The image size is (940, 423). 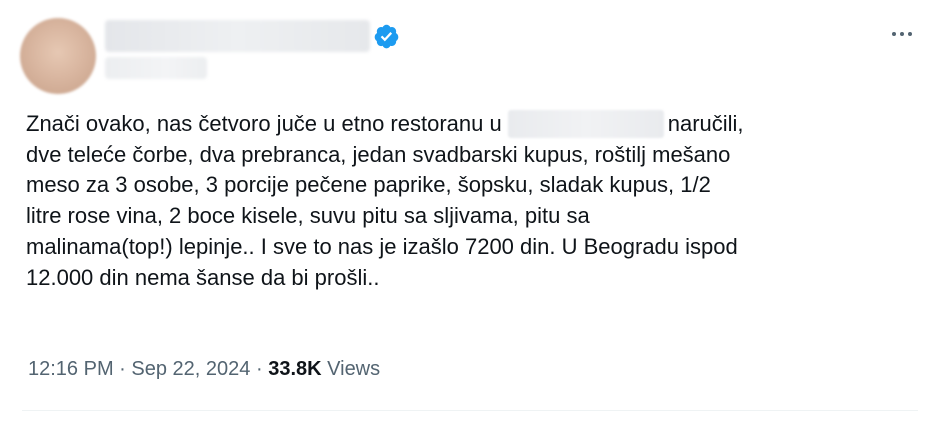 I want to click on avatar, so click(x=58, y=56).